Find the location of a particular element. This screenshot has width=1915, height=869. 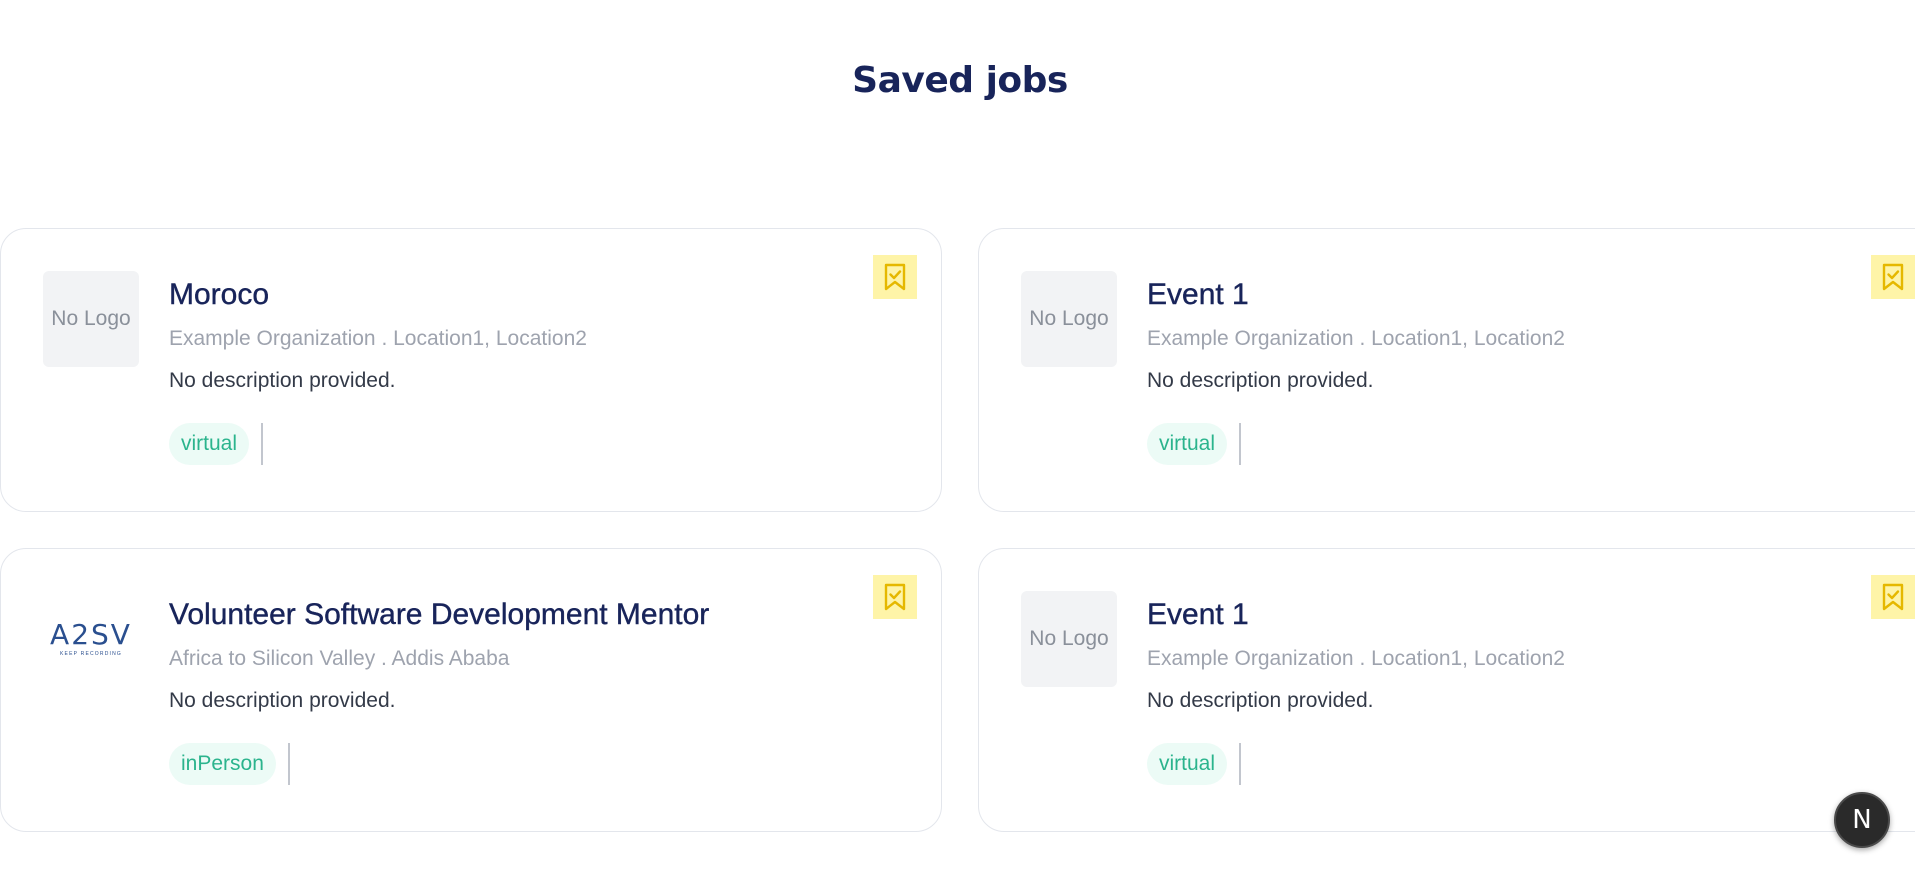

job-tags: inPerson is located at coordinates (535, 764).